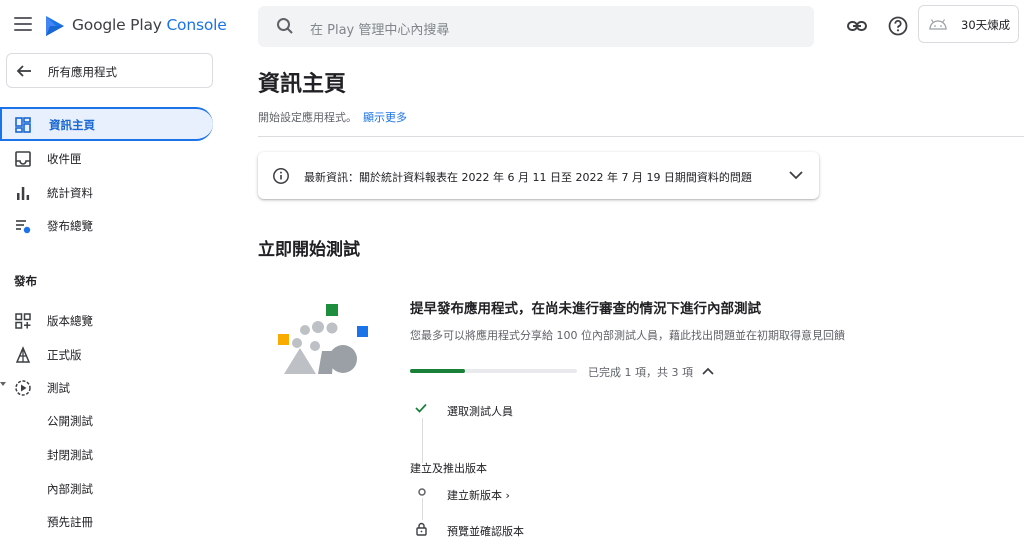 Image resolution: width=1024 pixels, height=550 pixels. Describe the element at coordinates (23, 321) in the screenshot. I see `releases-overview-icon` at that location.